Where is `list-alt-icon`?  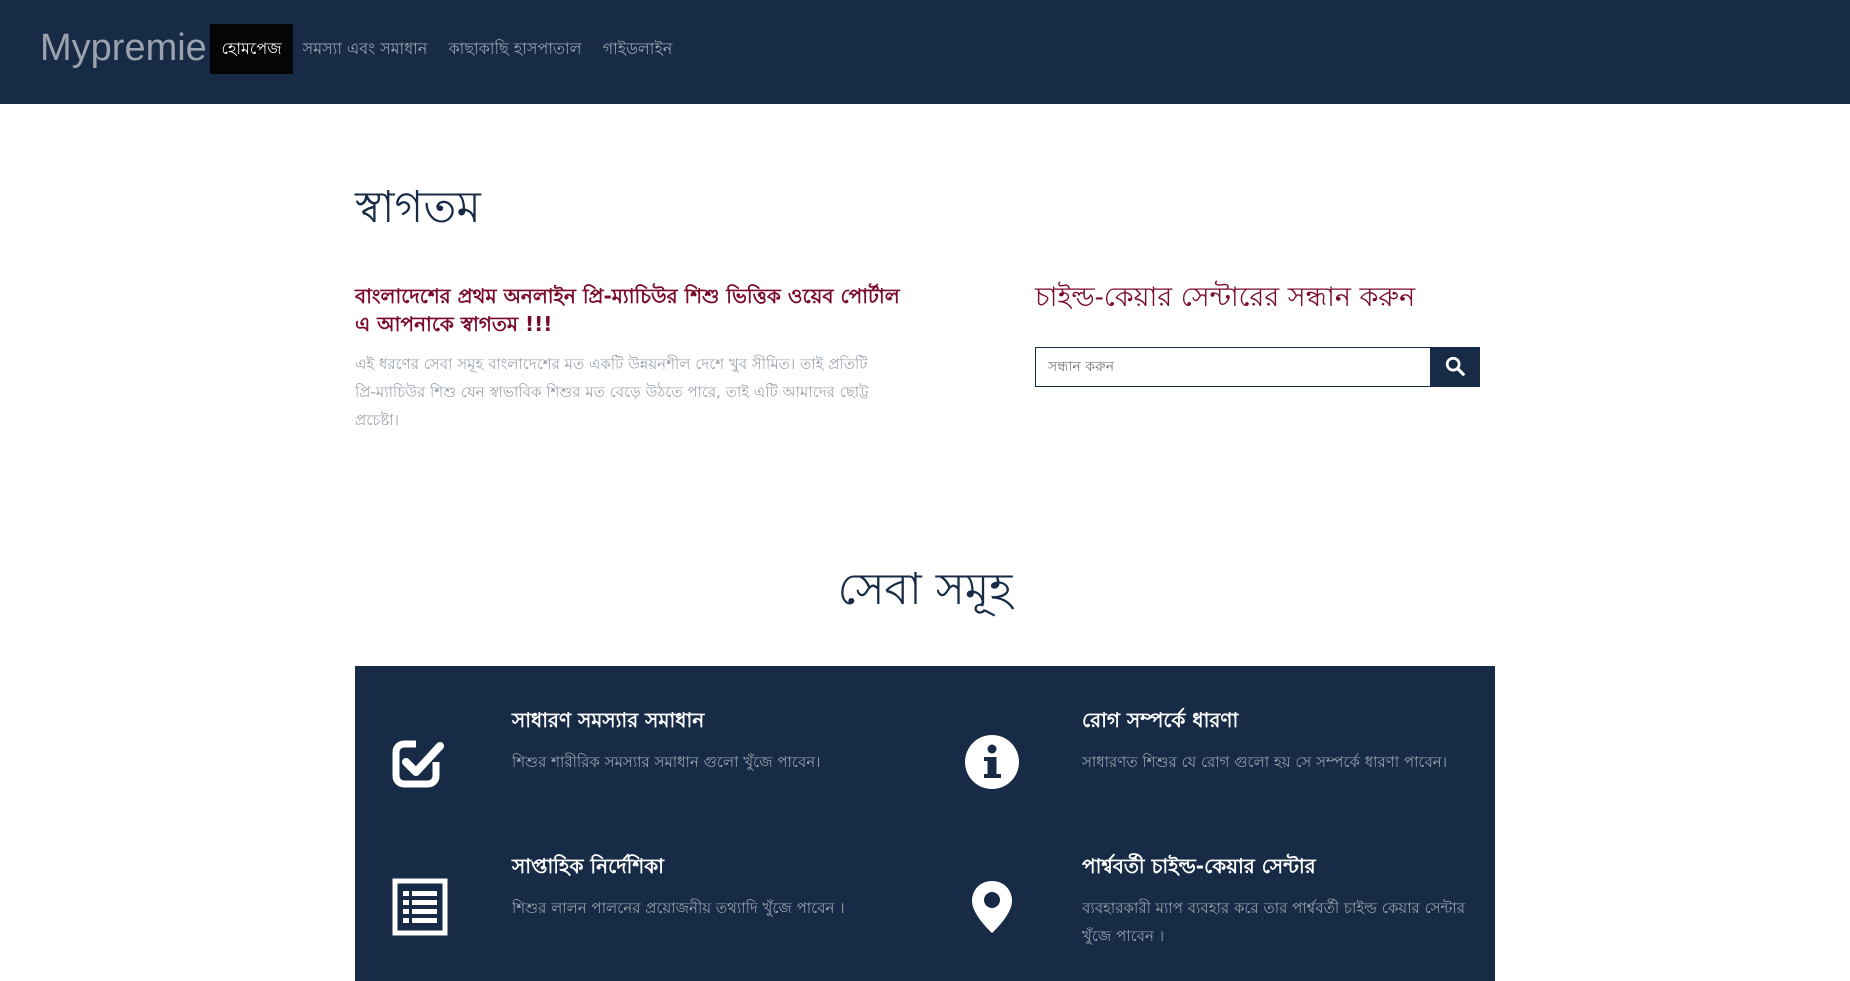
list-alt-icon is located at coordinates (420, 907).